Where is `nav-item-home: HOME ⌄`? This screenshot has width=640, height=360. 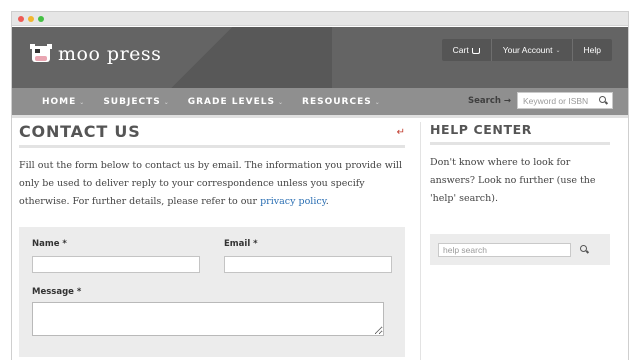
nav-item-home: HOME ⌄ is located at coordinates (63, 102).